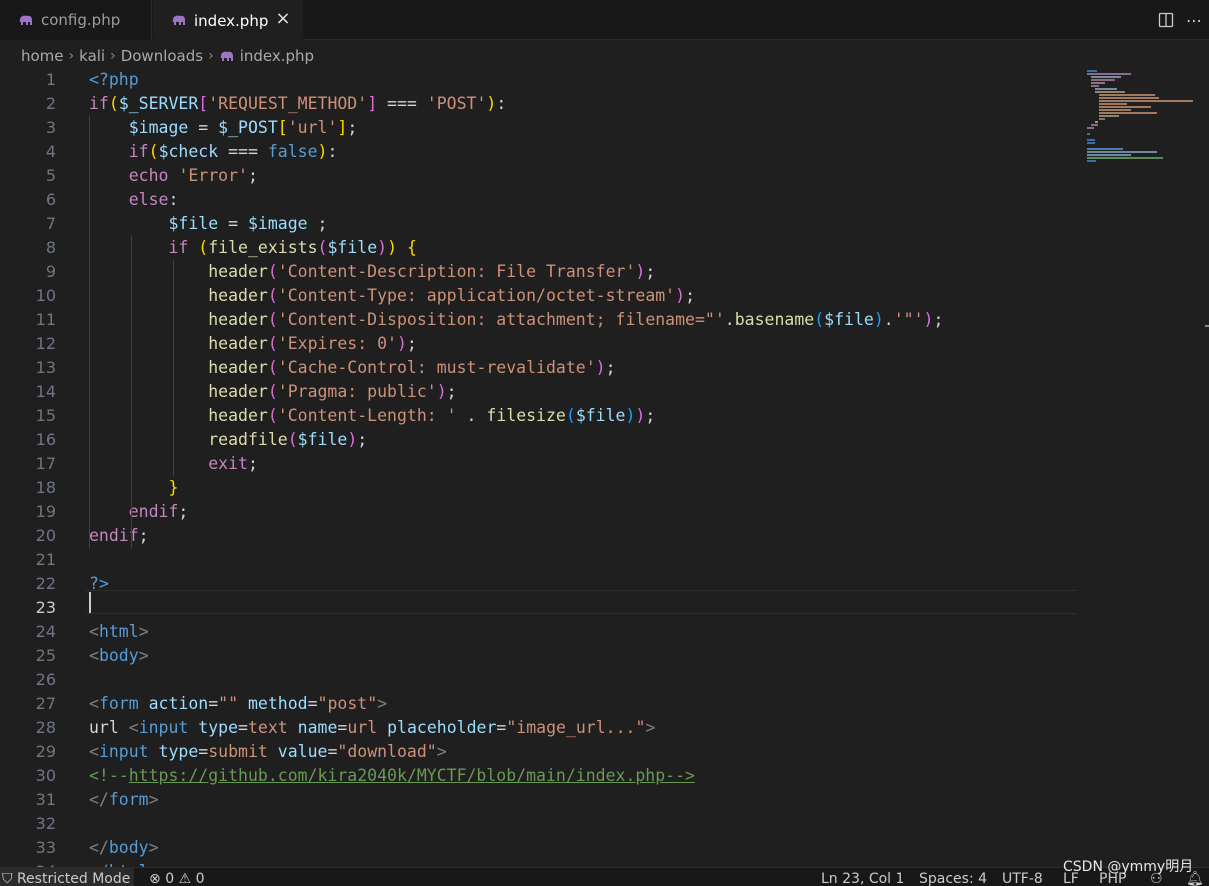 Image resolution: width=1209 pixels, height=886 pixels. I want to click on line-number: 6, so click(50, 199).